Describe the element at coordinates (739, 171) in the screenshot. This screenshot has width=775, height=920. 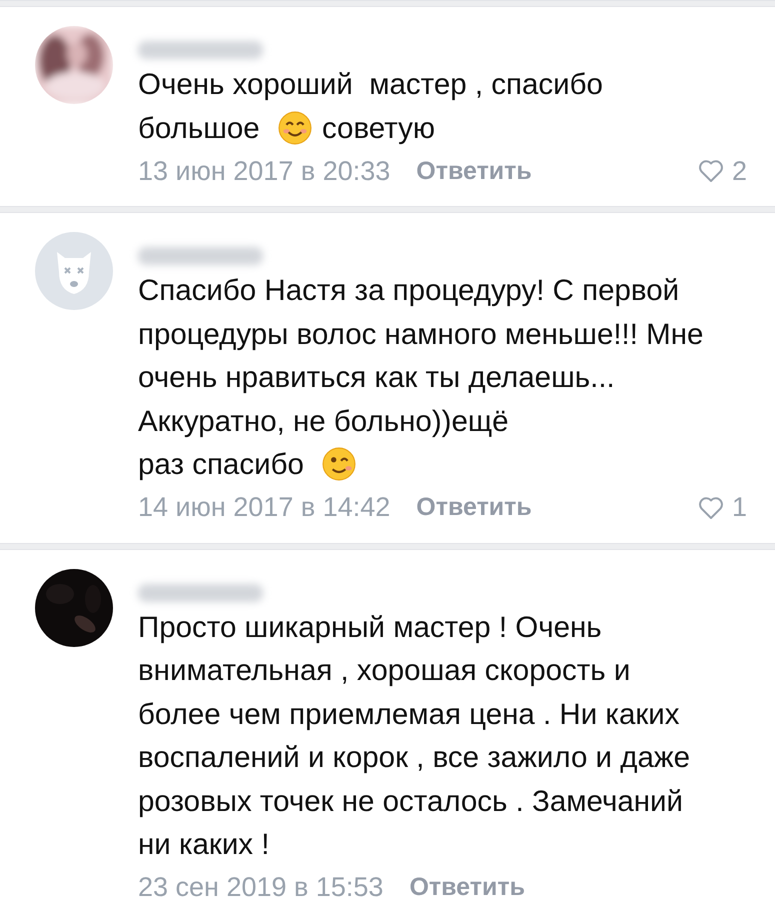
I see `like-count: 2` at that location.